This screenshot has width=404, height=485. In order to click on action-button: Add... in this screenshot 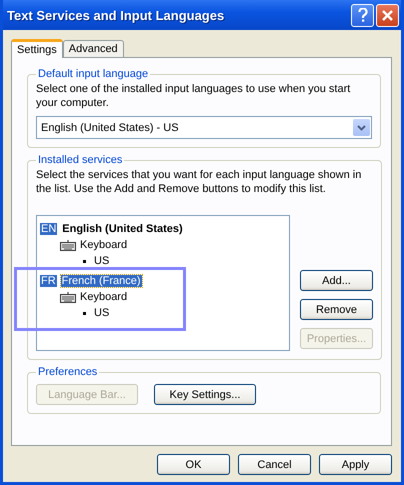, I will do `click(336, 280)`.